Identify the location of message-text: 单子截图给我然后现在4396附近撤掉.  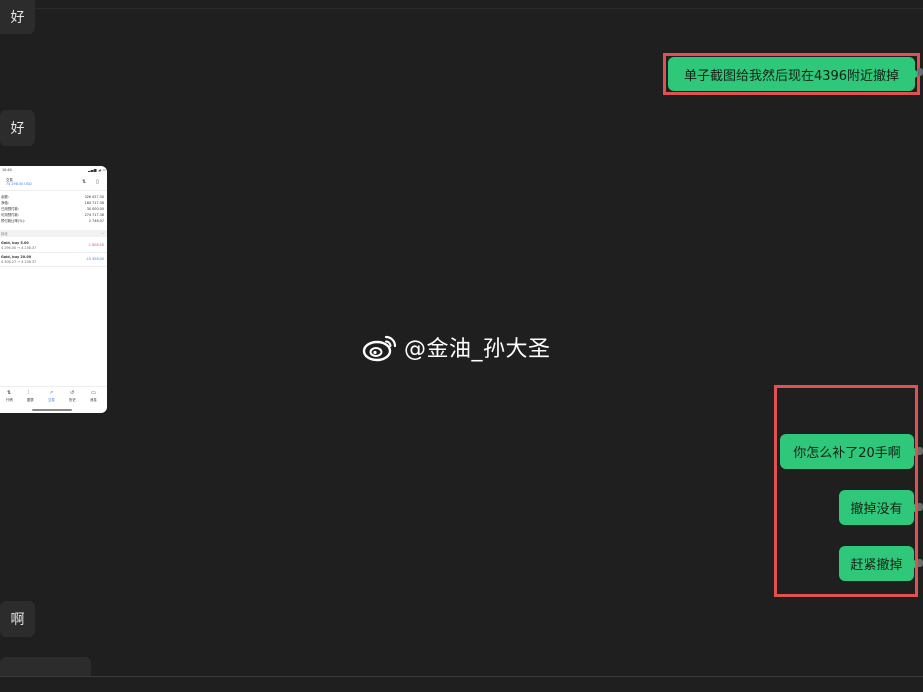
(791, 76).